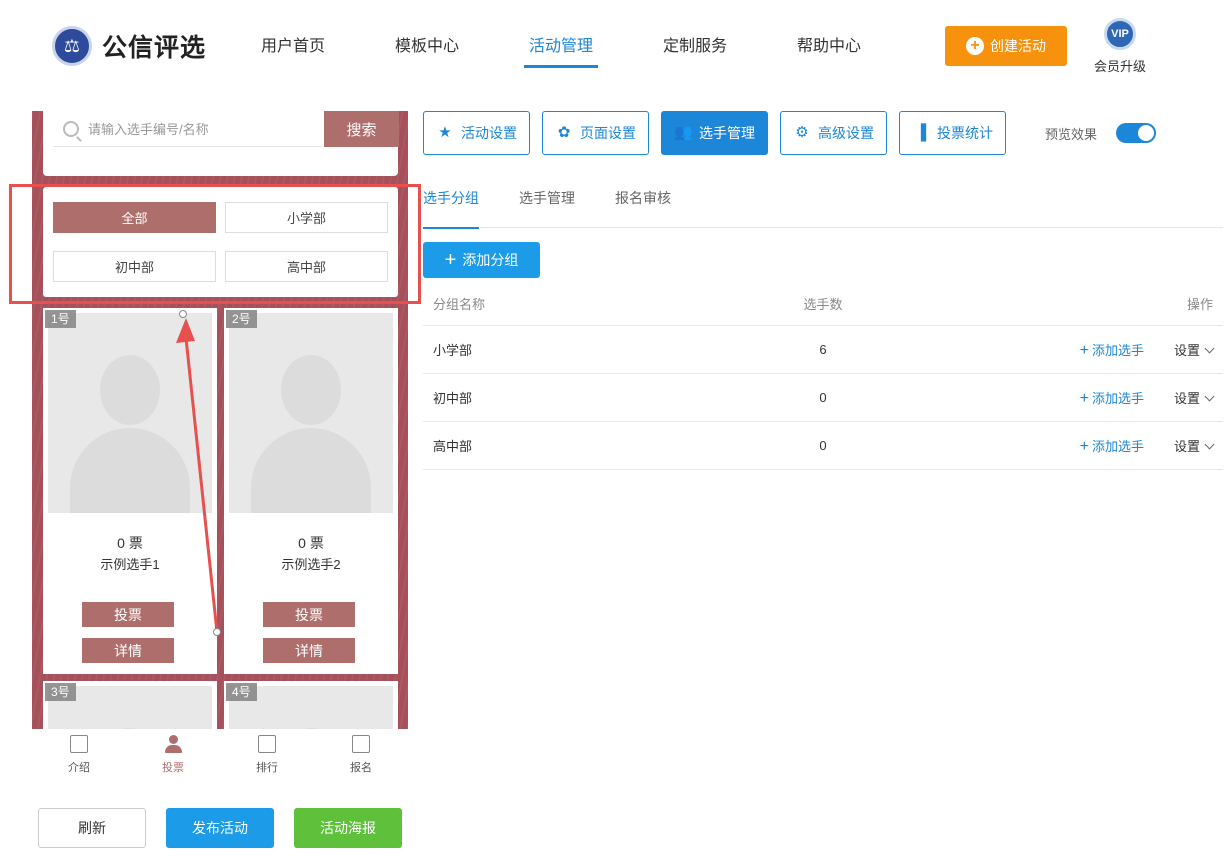 This screenshot has height=866, width=1231. What do you see at coordinates (1071, 134) in the screenshot?
I see `preview-label: 预览效果` at bounding box center [1071, 134].